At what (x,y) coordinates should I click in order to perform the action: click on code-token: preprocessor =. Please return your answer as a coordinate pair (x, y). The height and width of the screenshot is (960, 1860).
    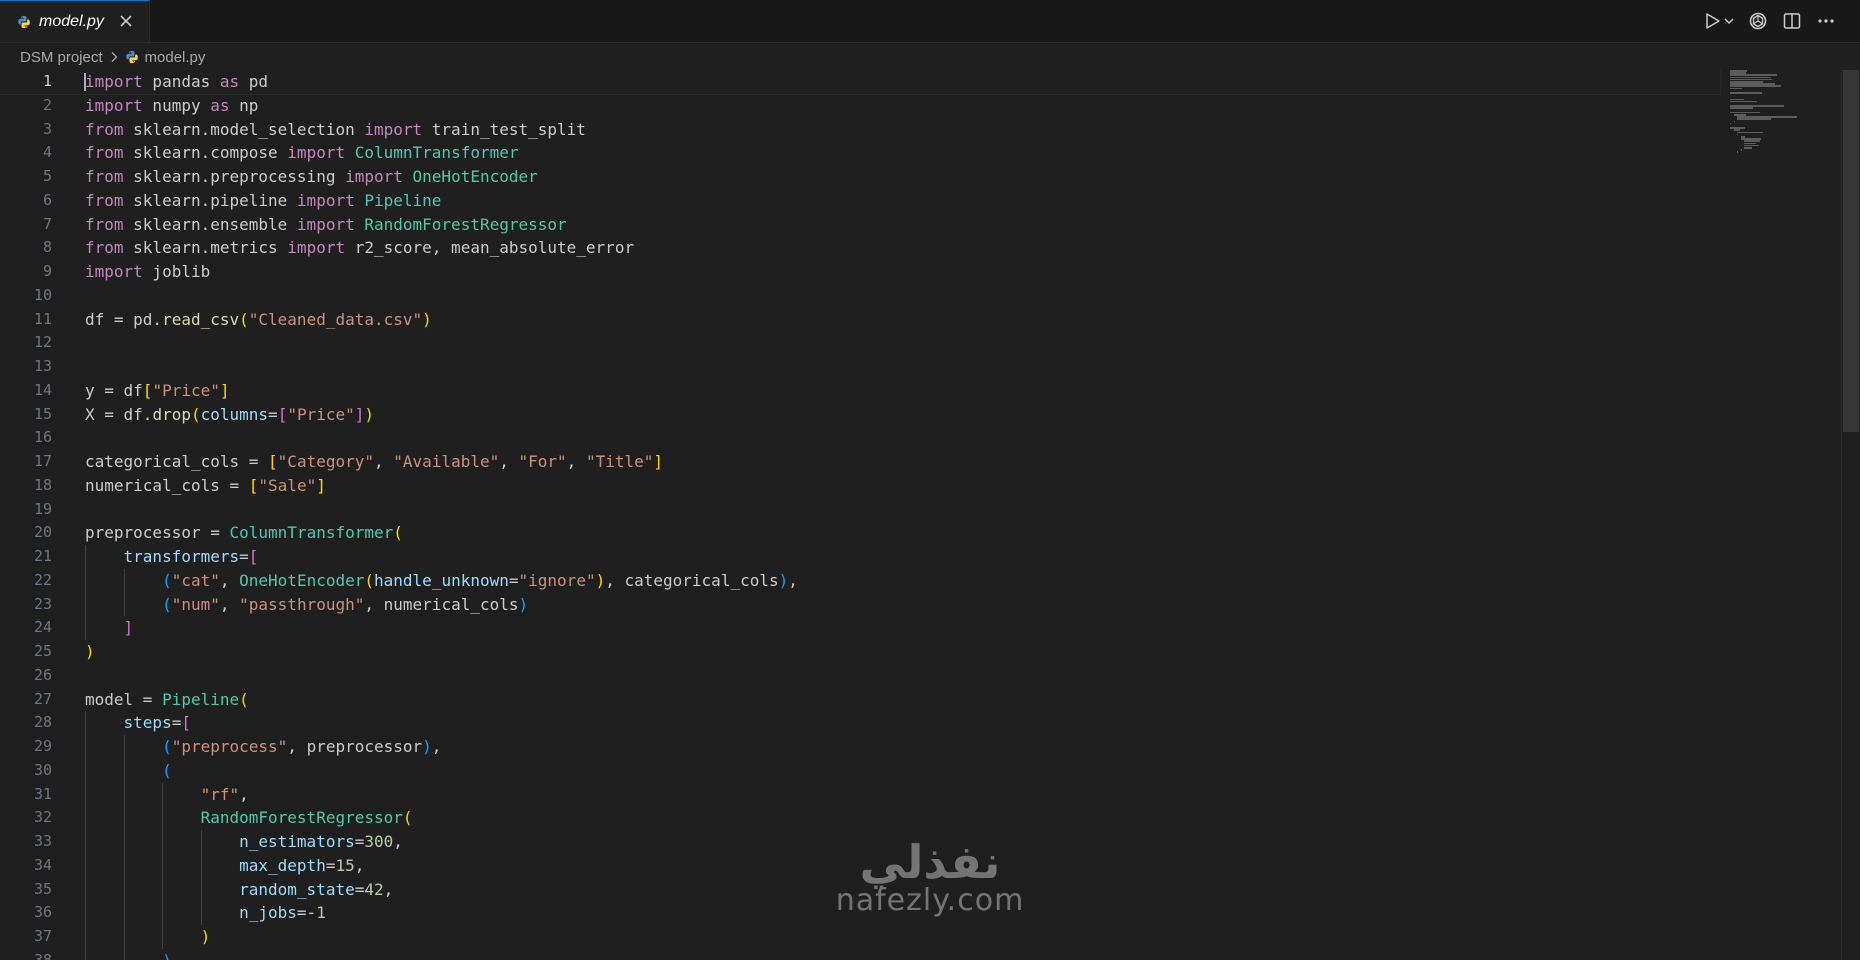
    Looking at the image, I should click on (157, 533).